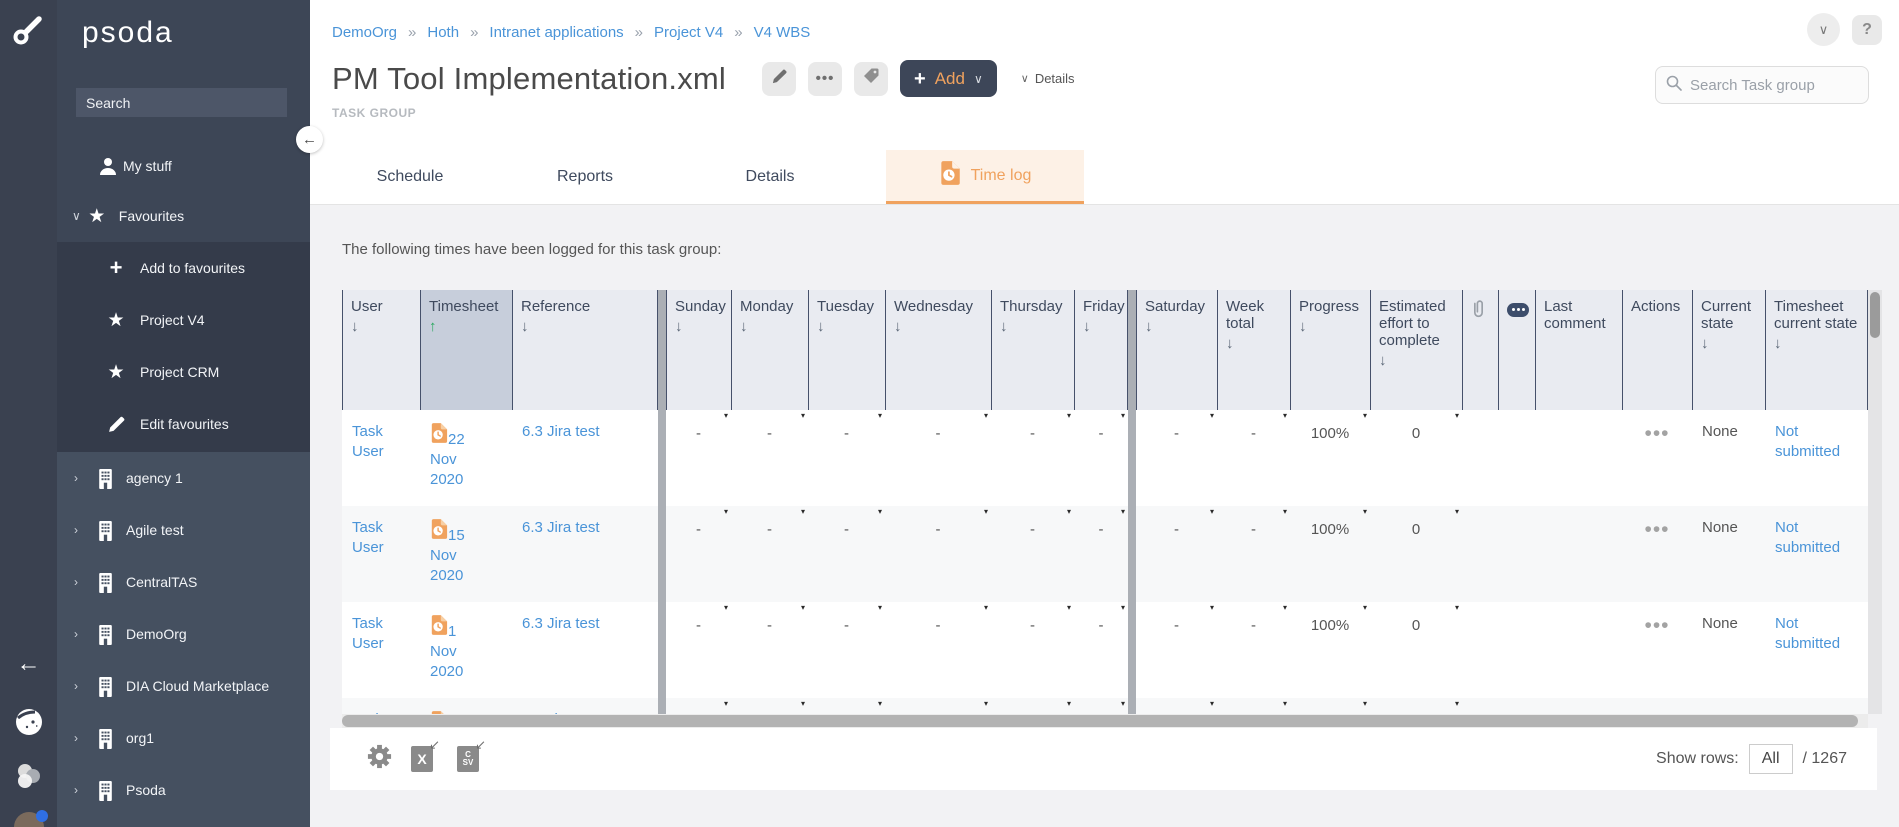 This screenshot has width=1899, height=827. What do you see at coordinates (183, 372) in the screenshot?
I see `sidebar-item-project-crm: ★ Project CRM` at bounding box center [183, 372].